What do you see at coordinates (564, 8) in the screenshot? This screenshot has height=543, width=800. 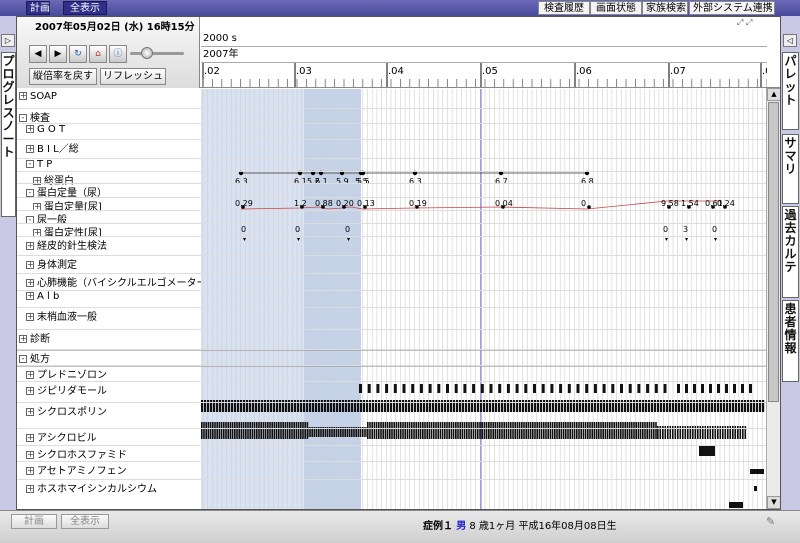 I see `exam-history-button: 検査履歴` at bounding box center [564, 8].